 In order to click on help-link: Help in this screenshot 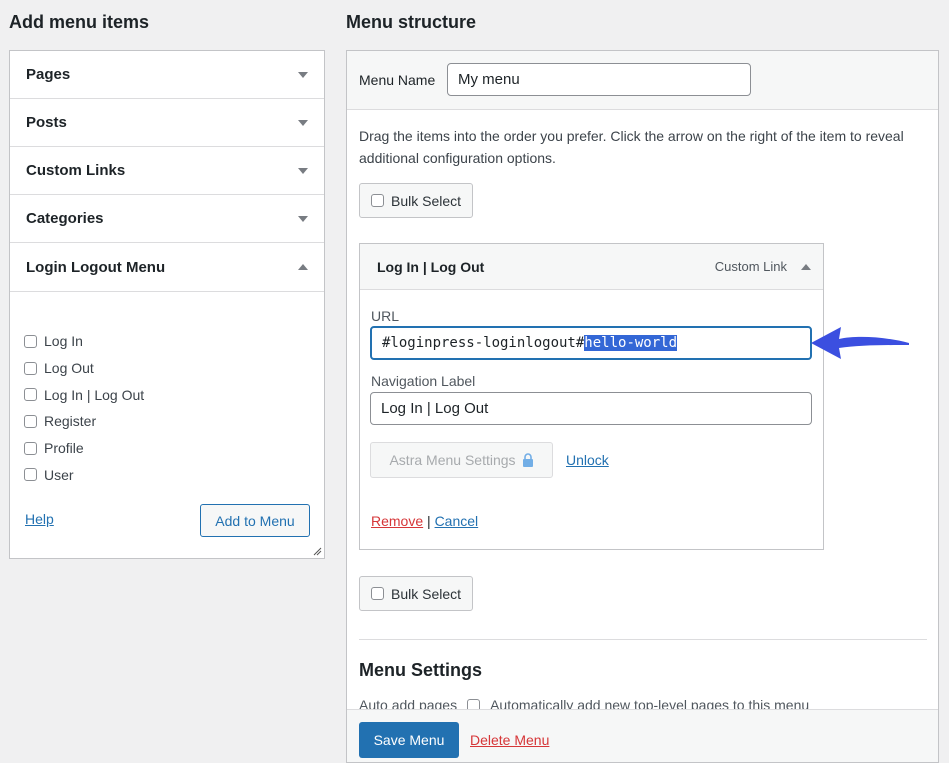, I will do `click(39, 519)`.